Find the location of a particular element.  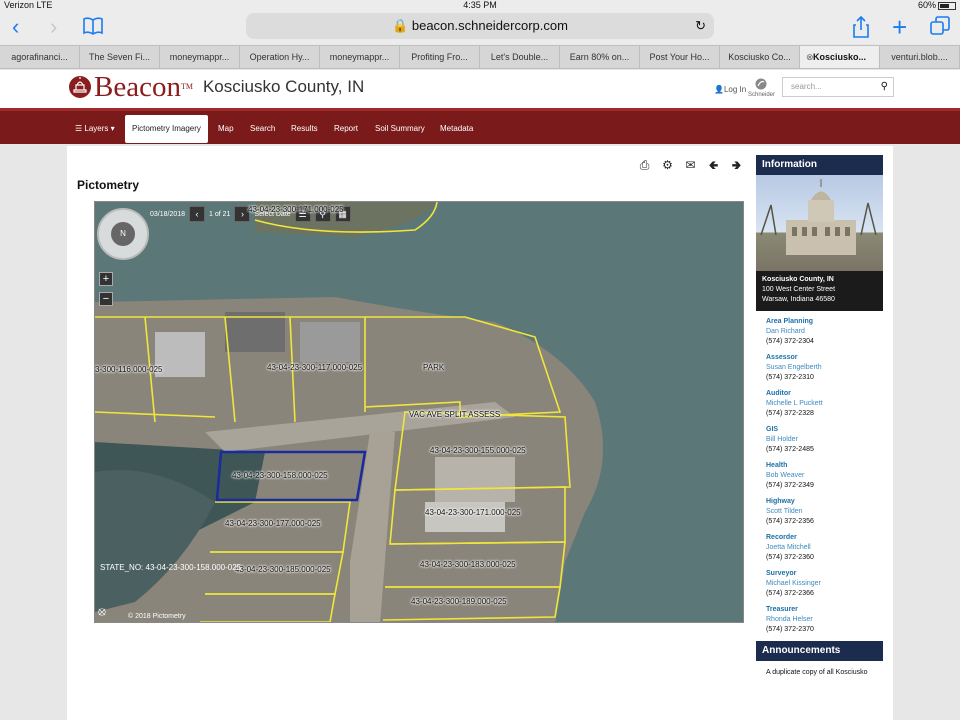

arrow-left-icon: 🢀 is located at coordinates (713, 165).